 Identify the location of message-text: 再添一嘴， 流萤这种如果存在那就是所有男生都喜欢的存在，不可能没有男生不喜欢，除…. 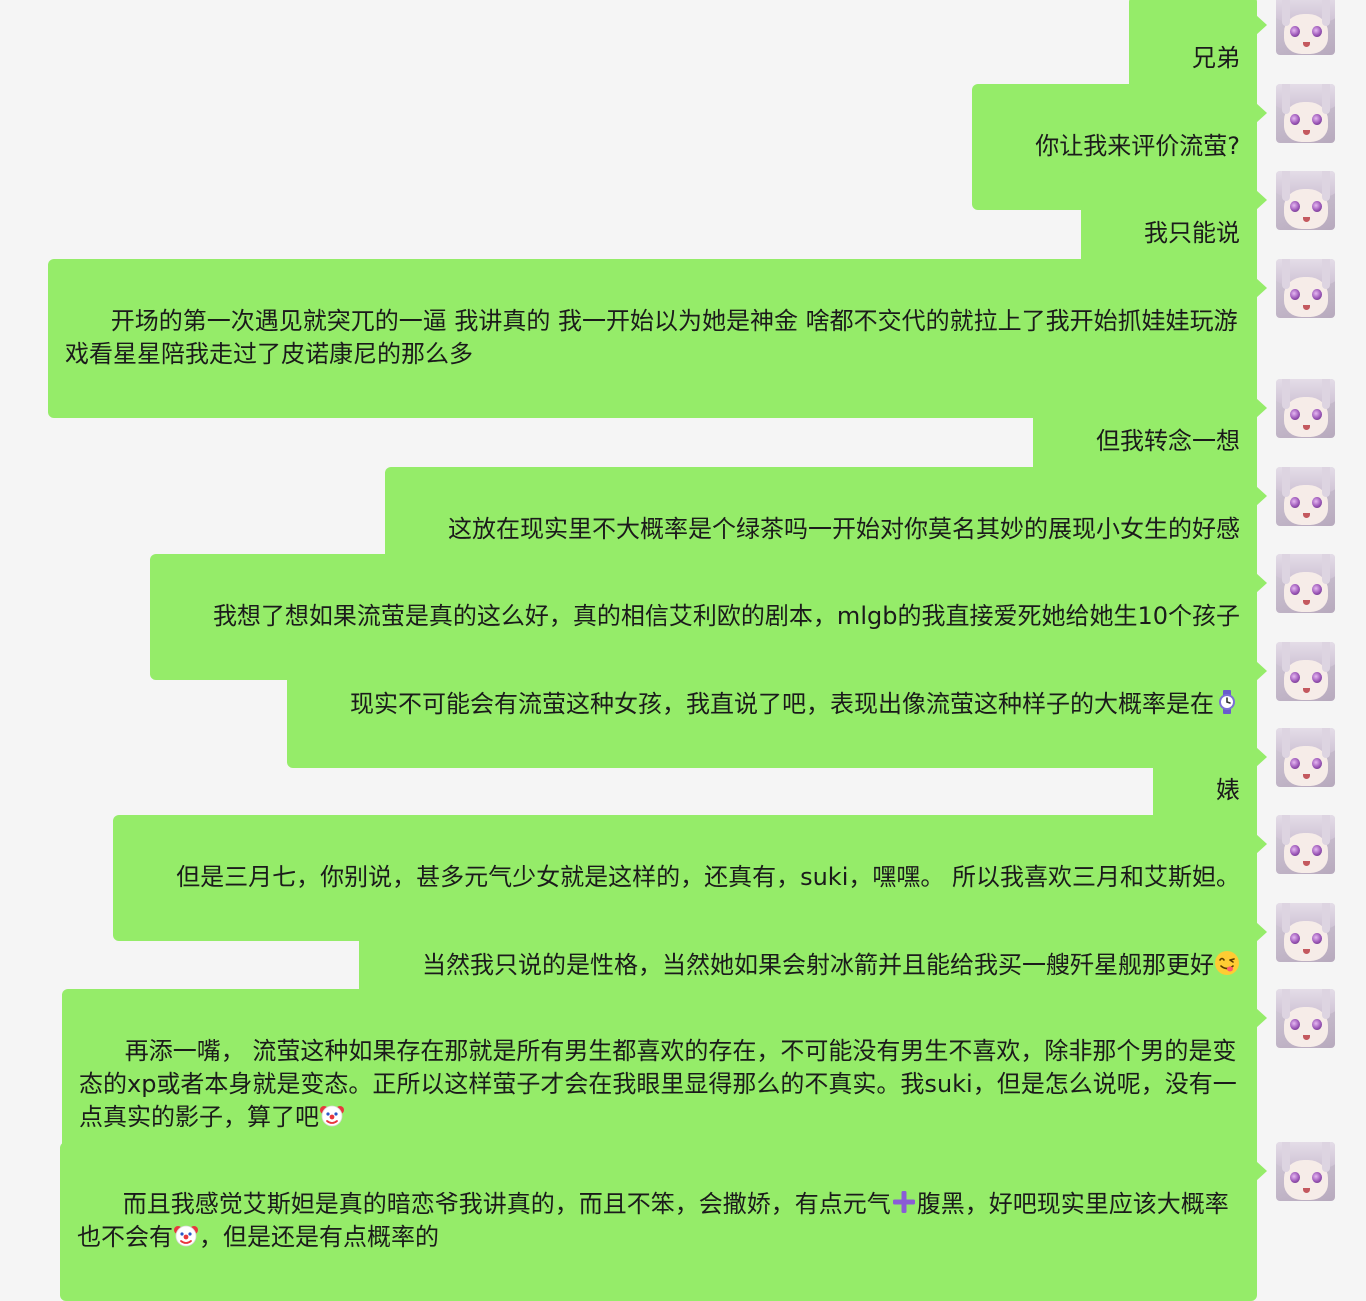
(658, 1084).